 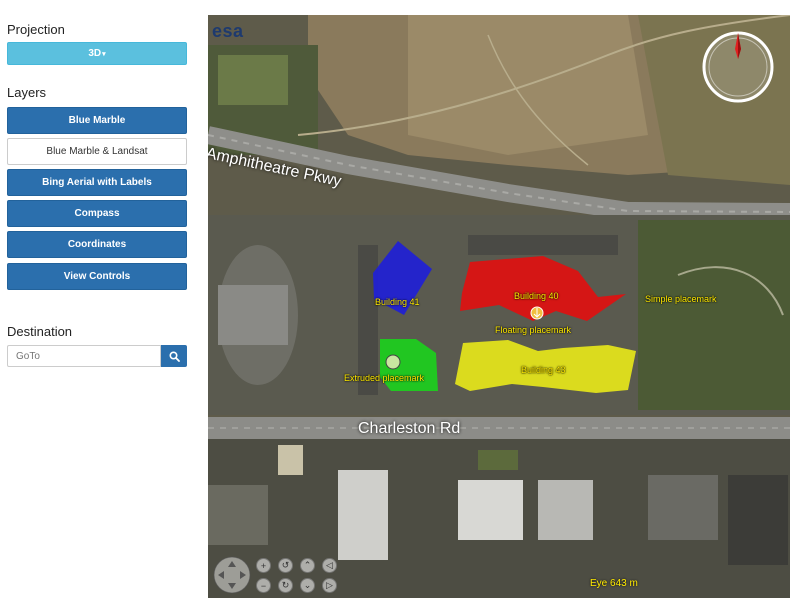 What do you see at coordinates (599, 583) in the screenshot?
I see `eye-label: Eye` at bounding box center [599, 583].